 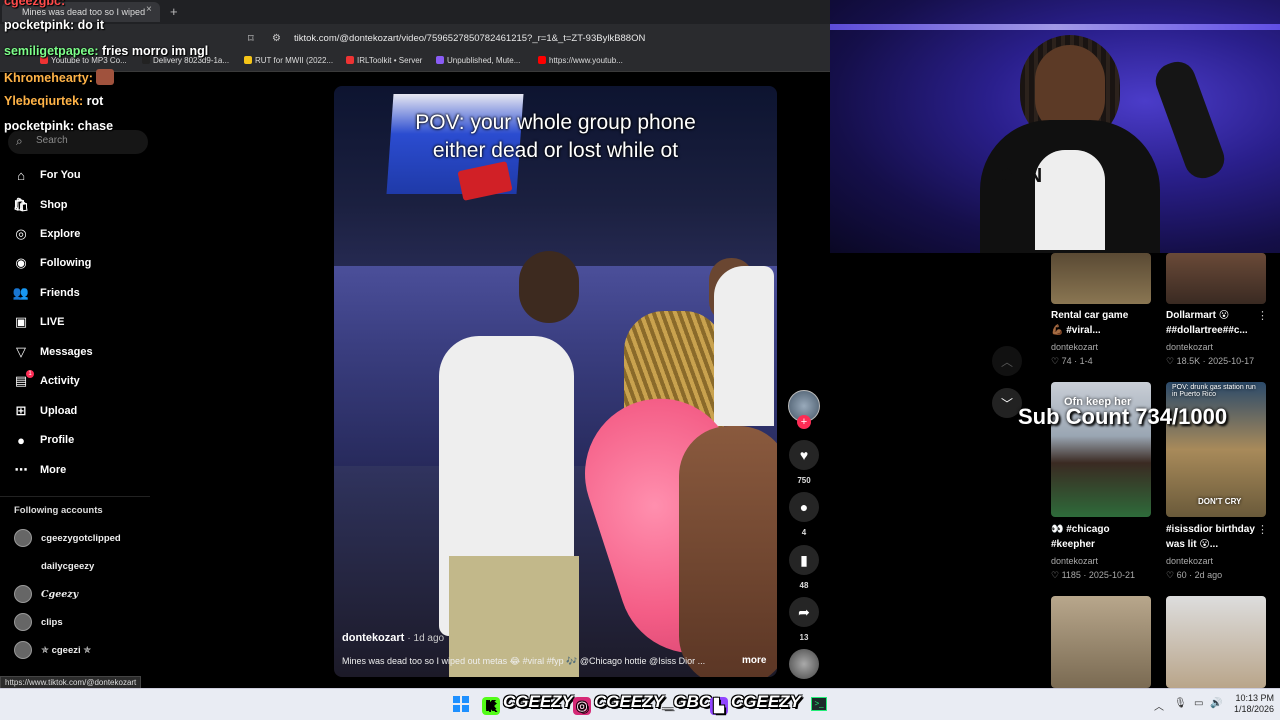 What do you see at coordinates (1080, 537) in the screenshot?
I see `video-title: 👀 #chicago #keepher` at bounding box center [1080, 537].